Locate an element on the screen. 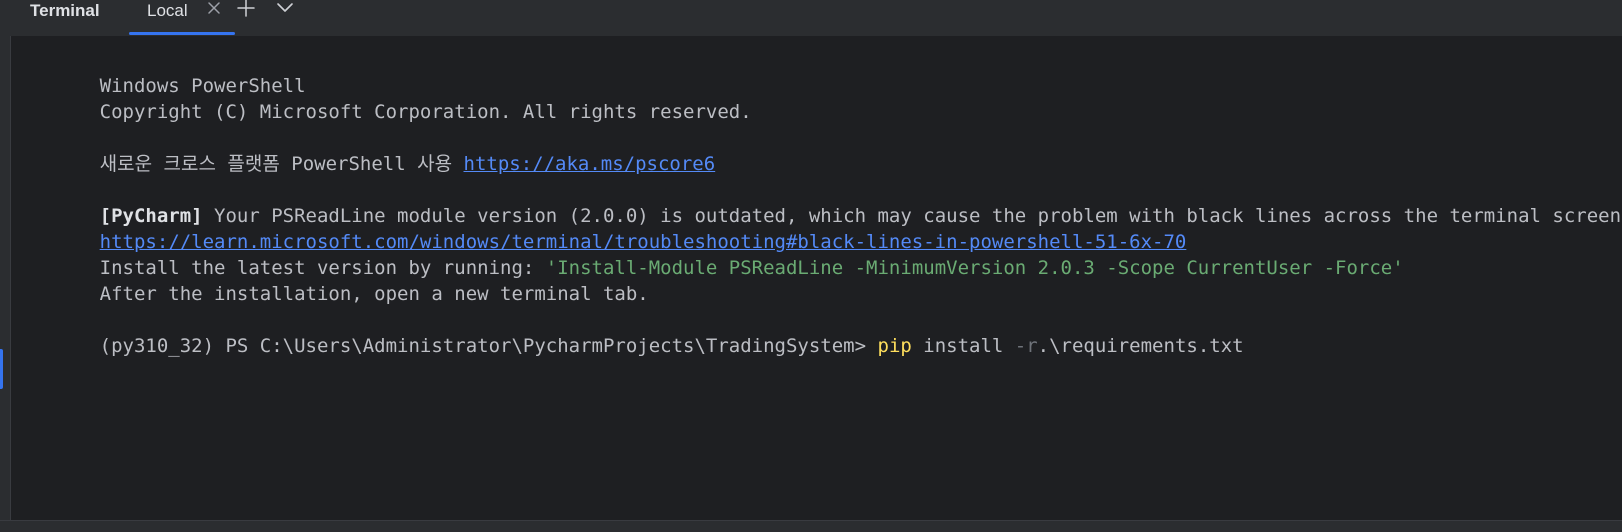 The height and width of the screenshot is (532, 1622). tab-local: Local is located at coordinates (182, 18).